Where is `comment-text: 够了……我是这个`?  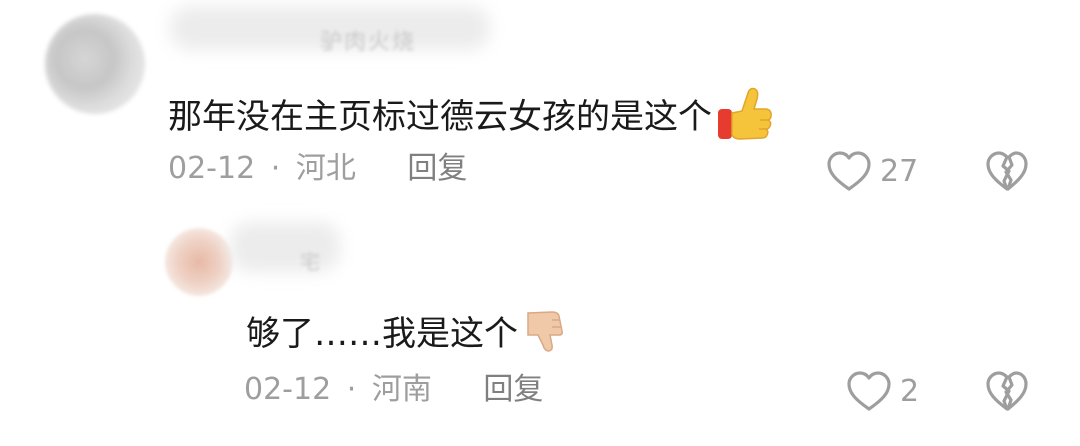 comment-text: 够了……我是这个 is located at coordinates (382, 334).